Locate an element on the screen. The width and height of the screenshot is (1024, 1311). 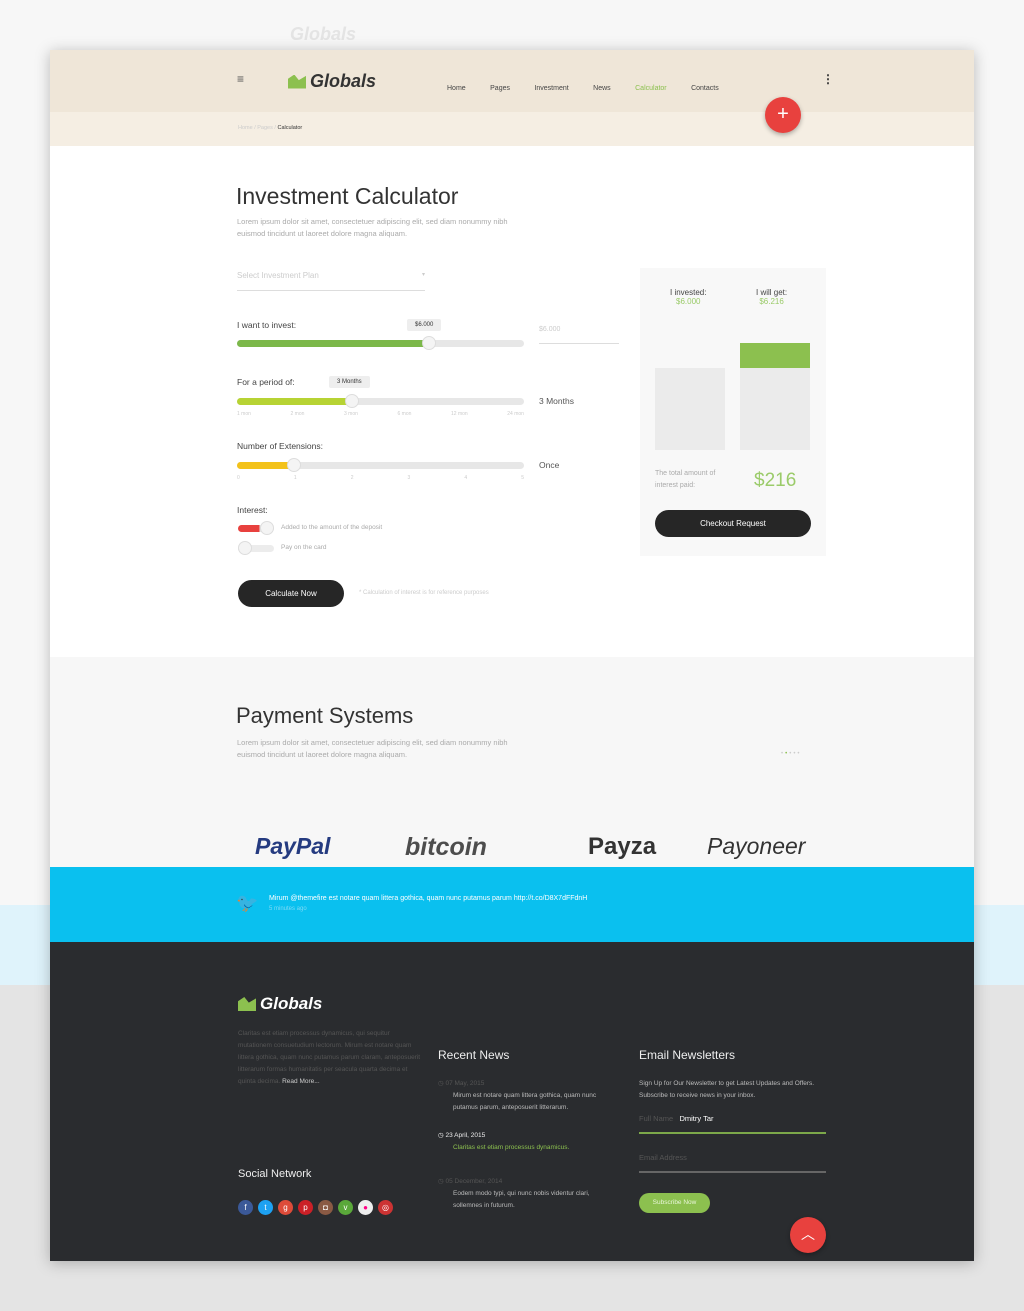
add-button: + is located at coordinates (783, 115).